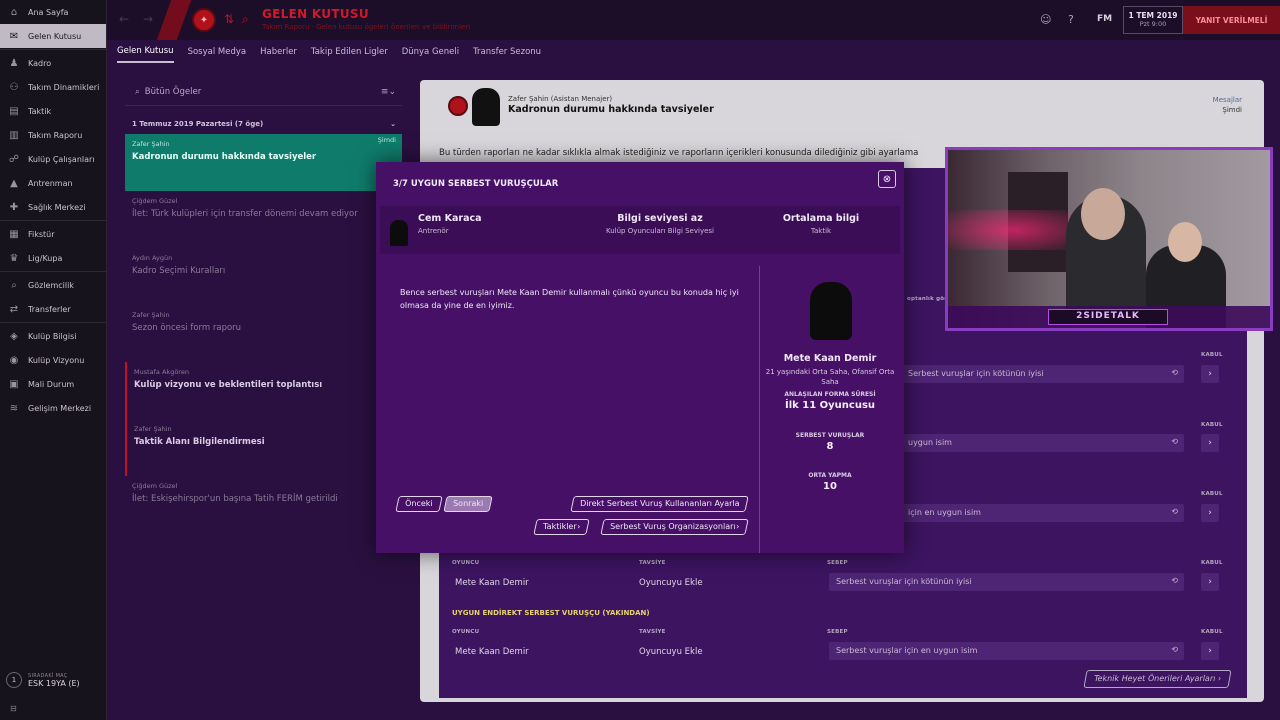  What do you see at coordinates (54, 683) in the screenshot?
I see `next-match-value: ESK 19YA (E)` at bounding box center [54, 683].